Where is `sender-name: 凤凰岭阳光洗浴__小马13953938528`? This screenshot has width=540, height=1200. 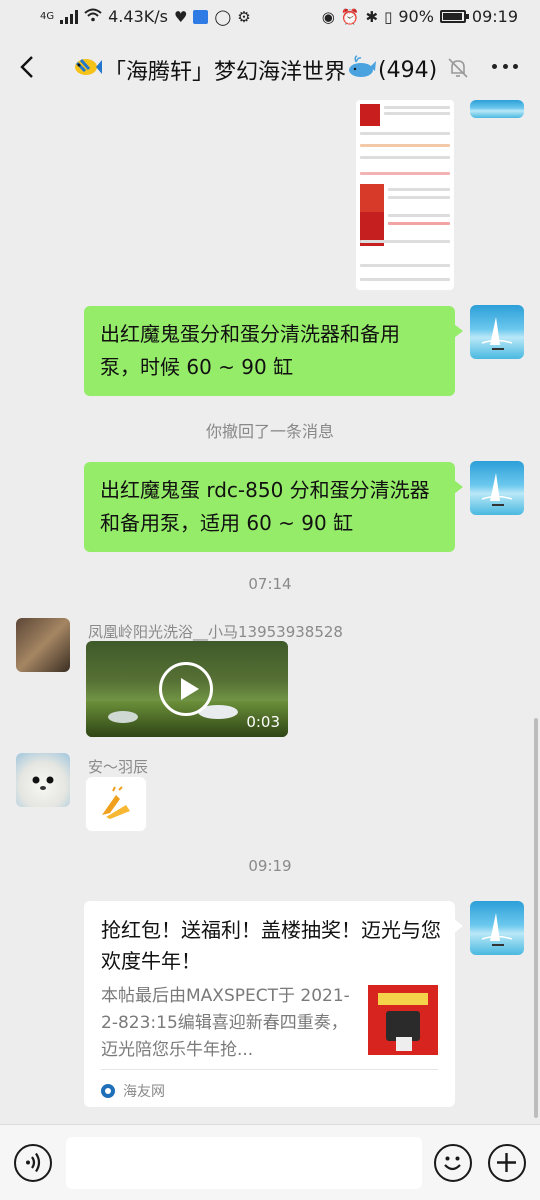 sender-name: 凤凰岭阳光洗浴__小马13953938528 is located at coordinates (215, 632).